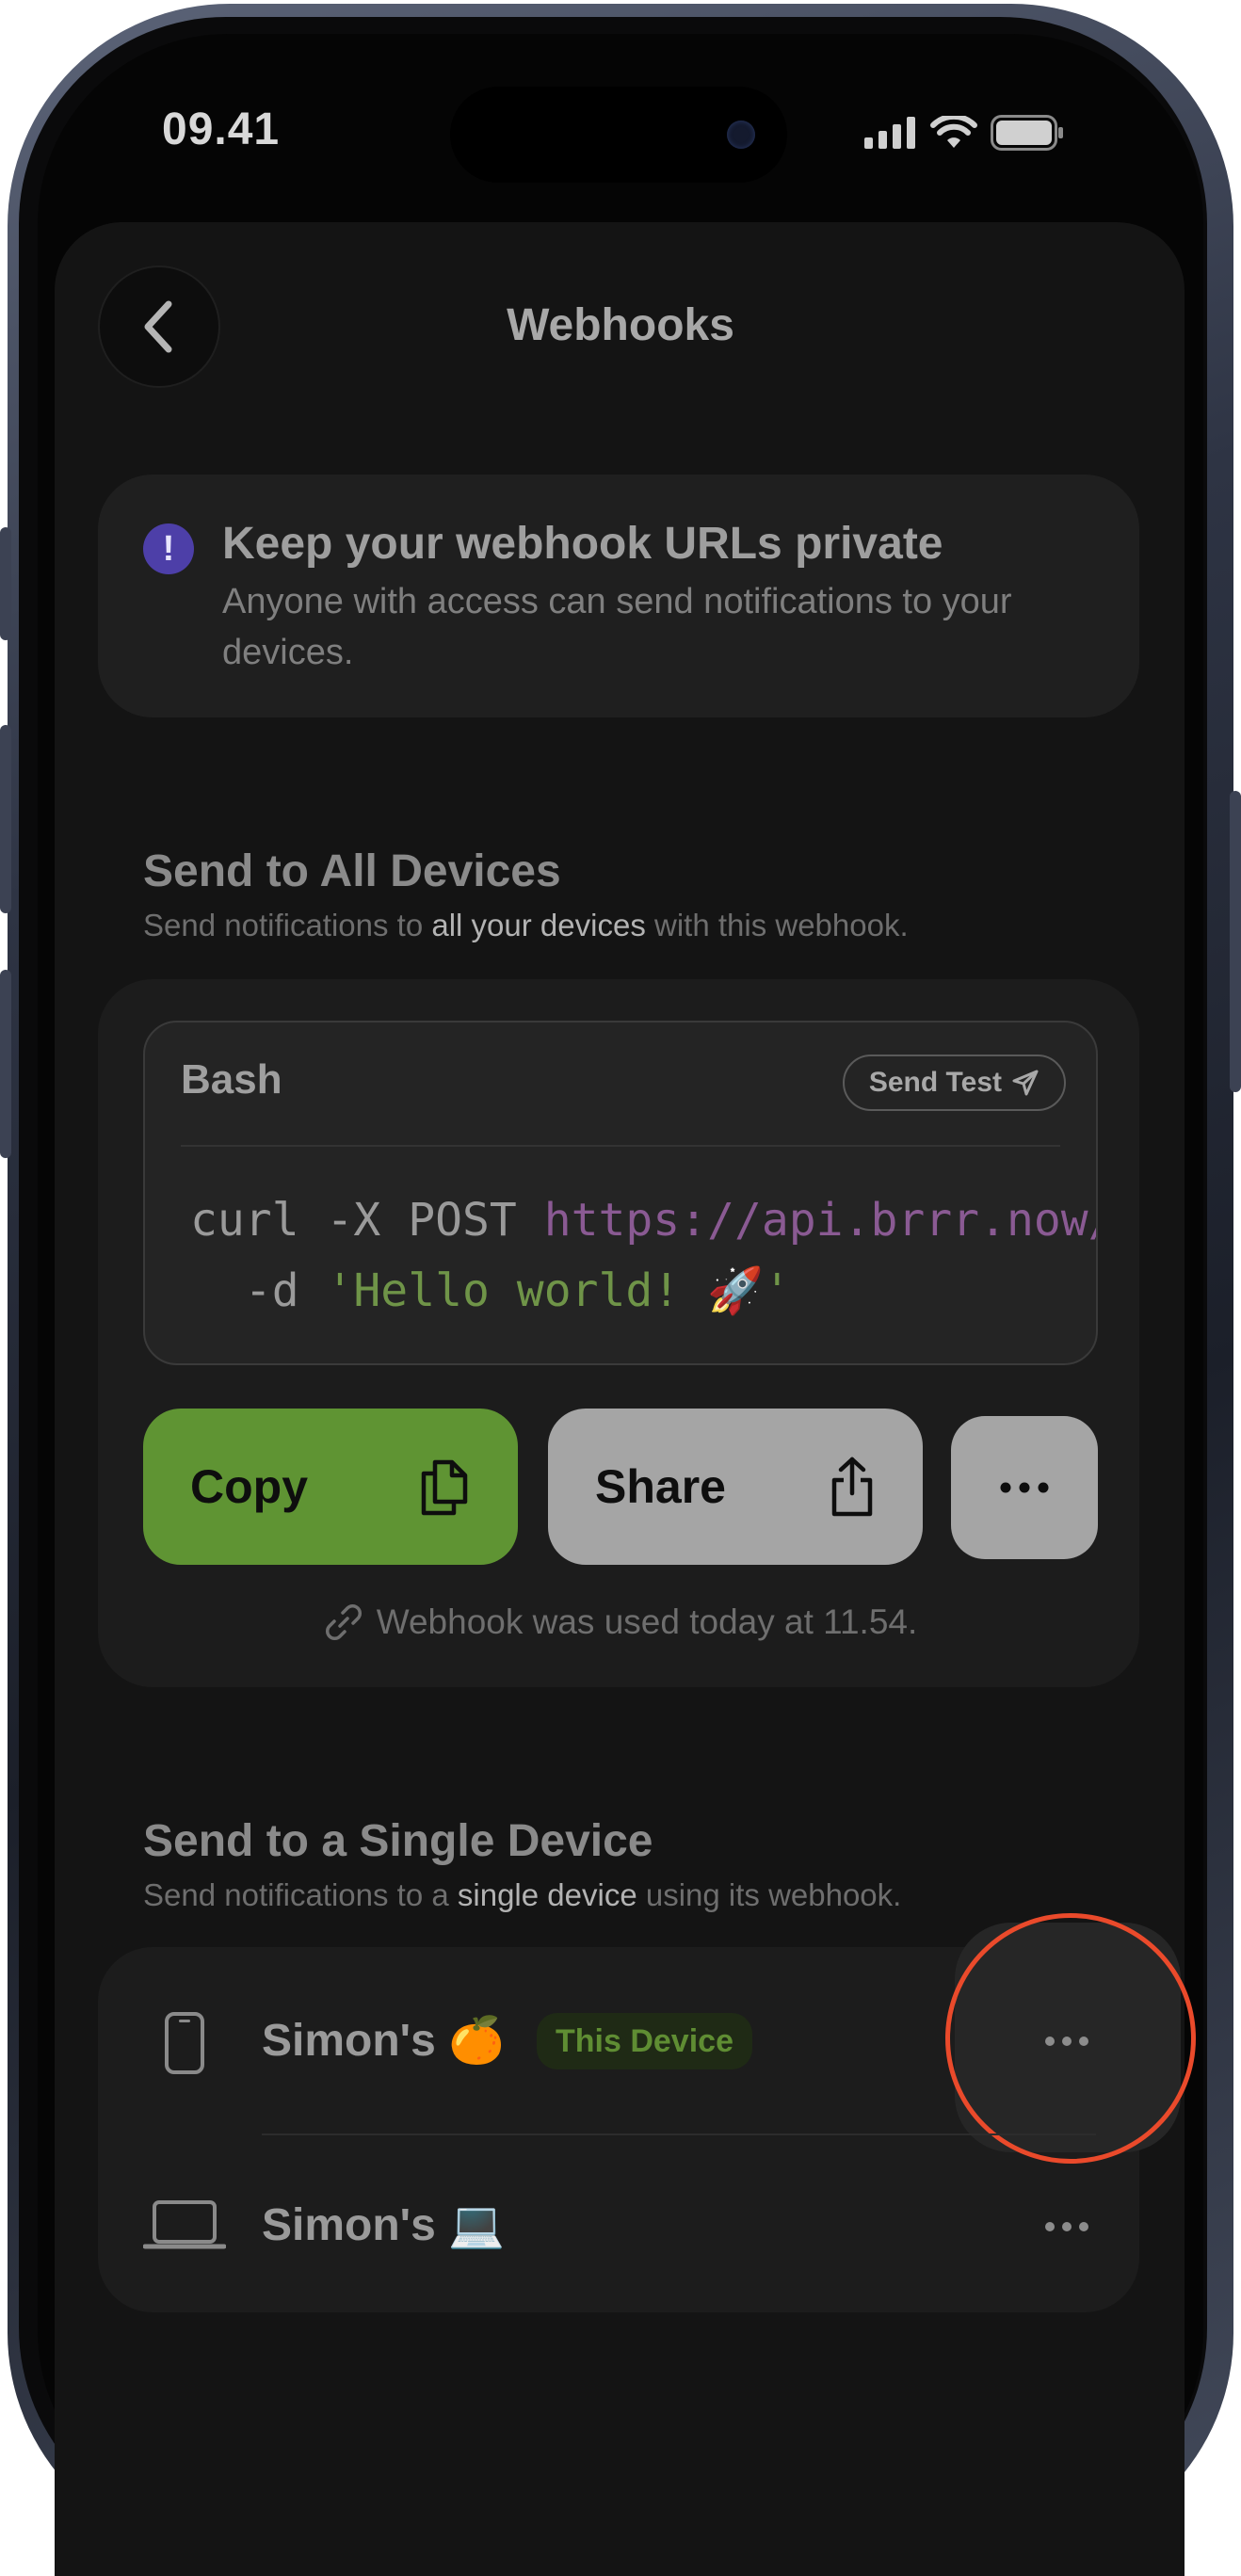 The image size is (1241, 2576). What do you see at coordinates (819, 1220) in the screenshot?
I see `code-url: https://api.brrr.now/v1/` at bounding box center [819, 1220].